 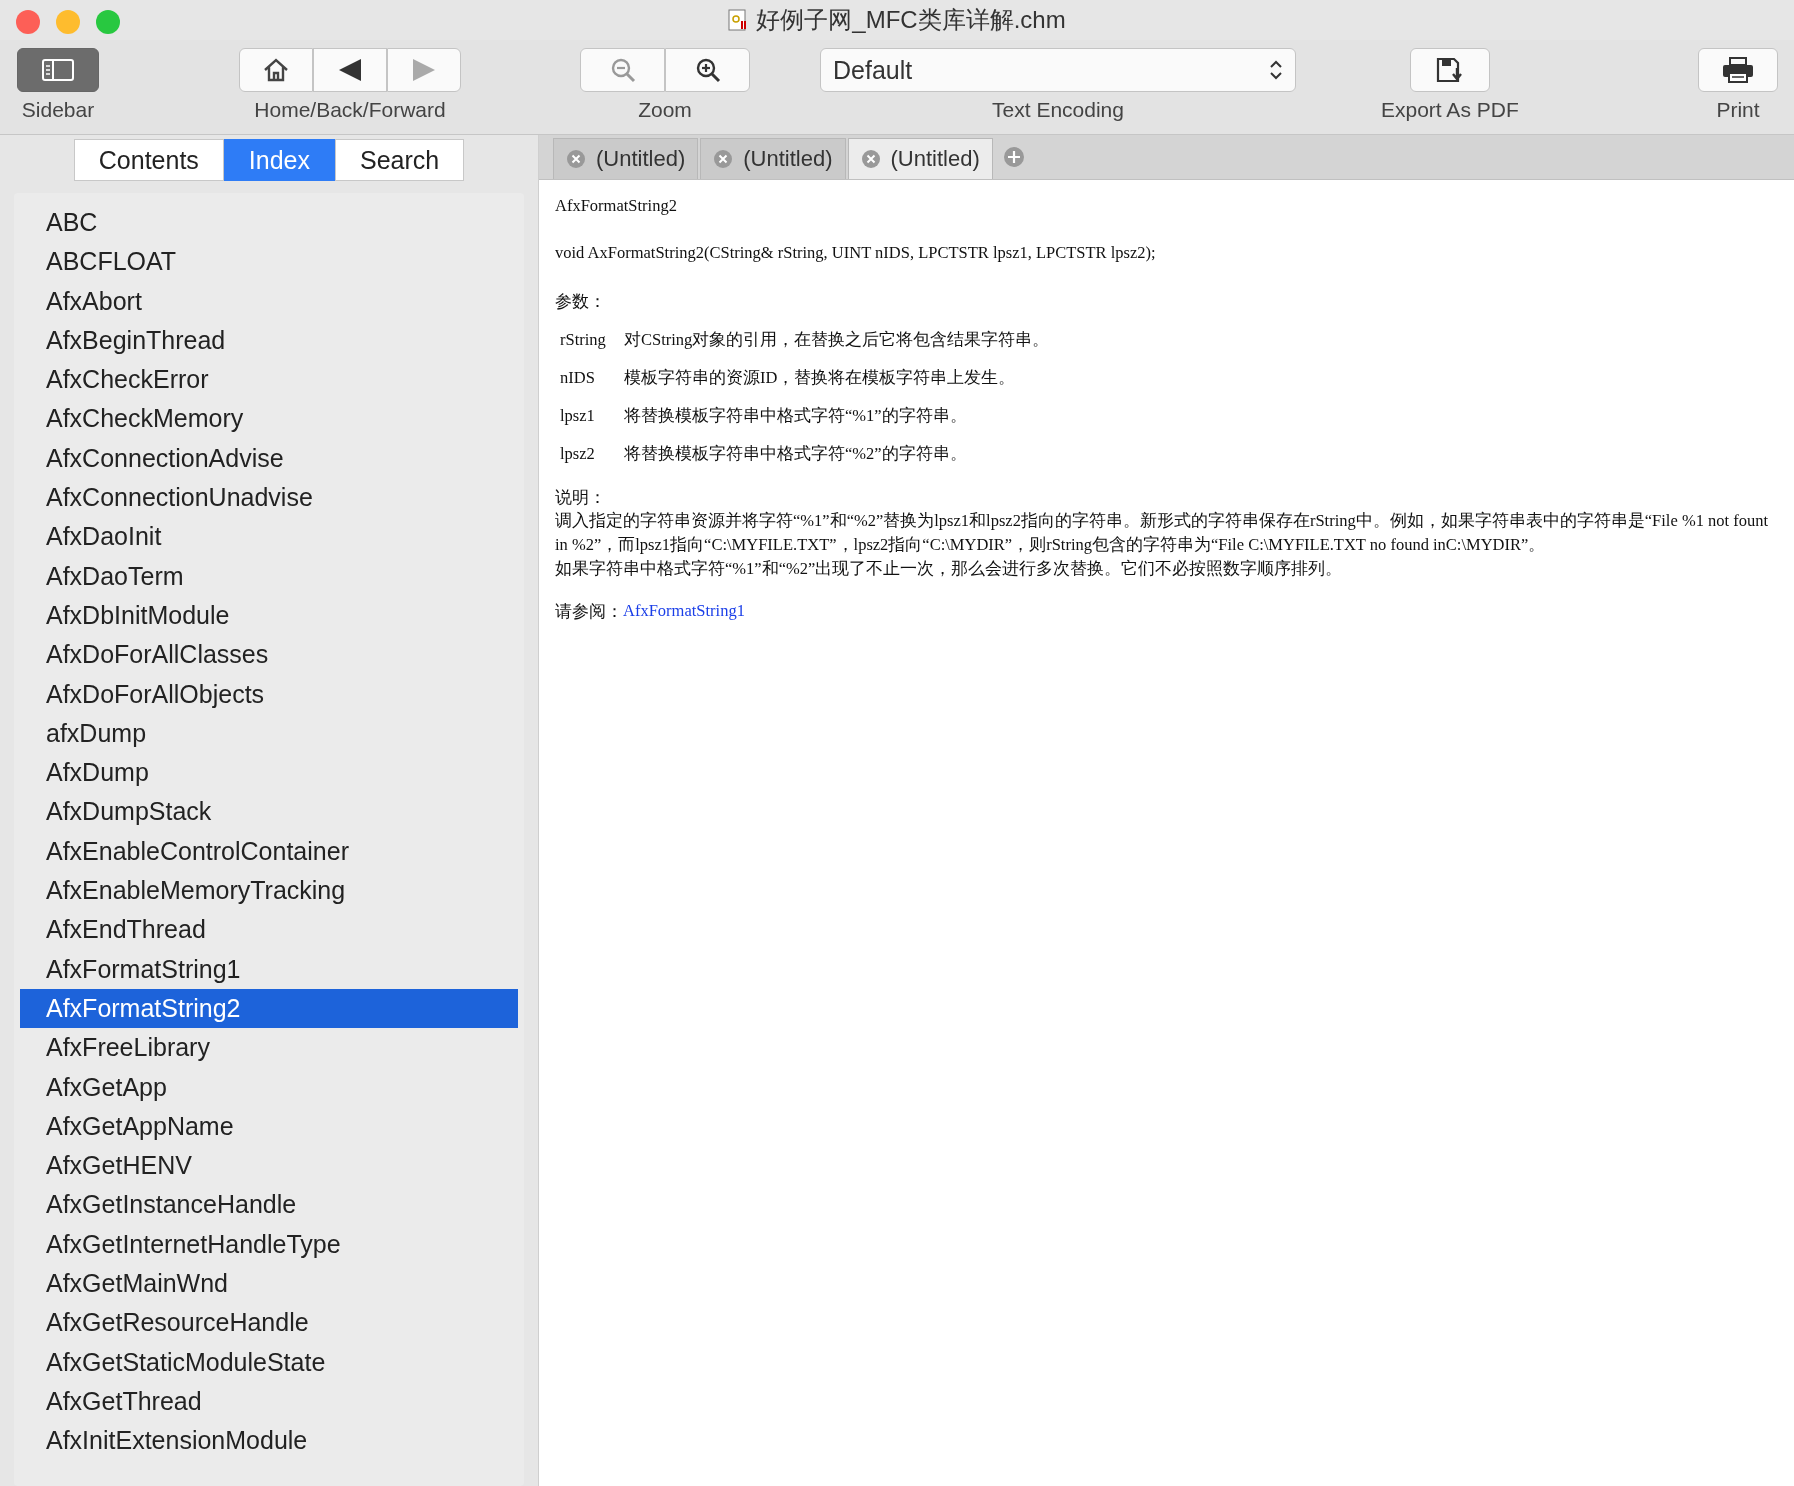 What do you see at coordinates (269, 1401) in the screenshot?
I see `index-item: AfxGetThread` at bounding box center [269, 1401].